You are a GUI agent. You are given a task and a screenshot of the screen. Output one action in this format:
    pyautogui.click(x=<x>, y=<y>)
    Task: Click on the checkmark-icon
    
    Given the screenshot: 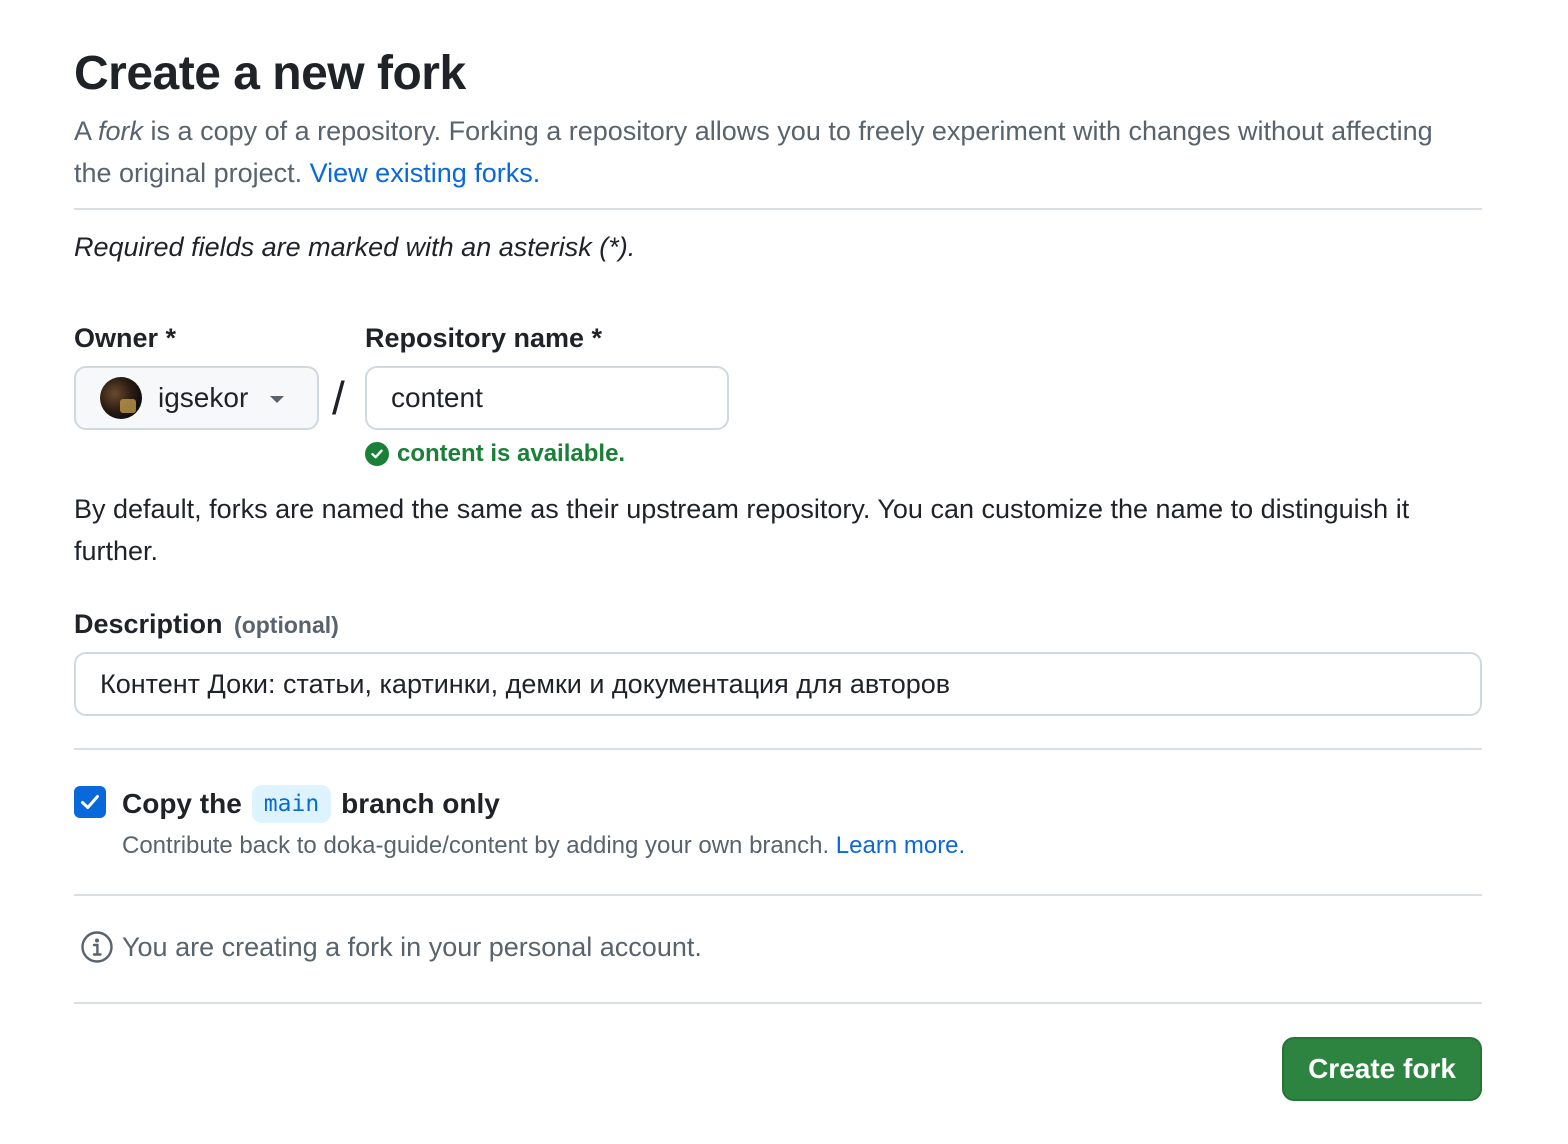 What is the action you would take?
    pyautogui.click(x=90, y=802)
    